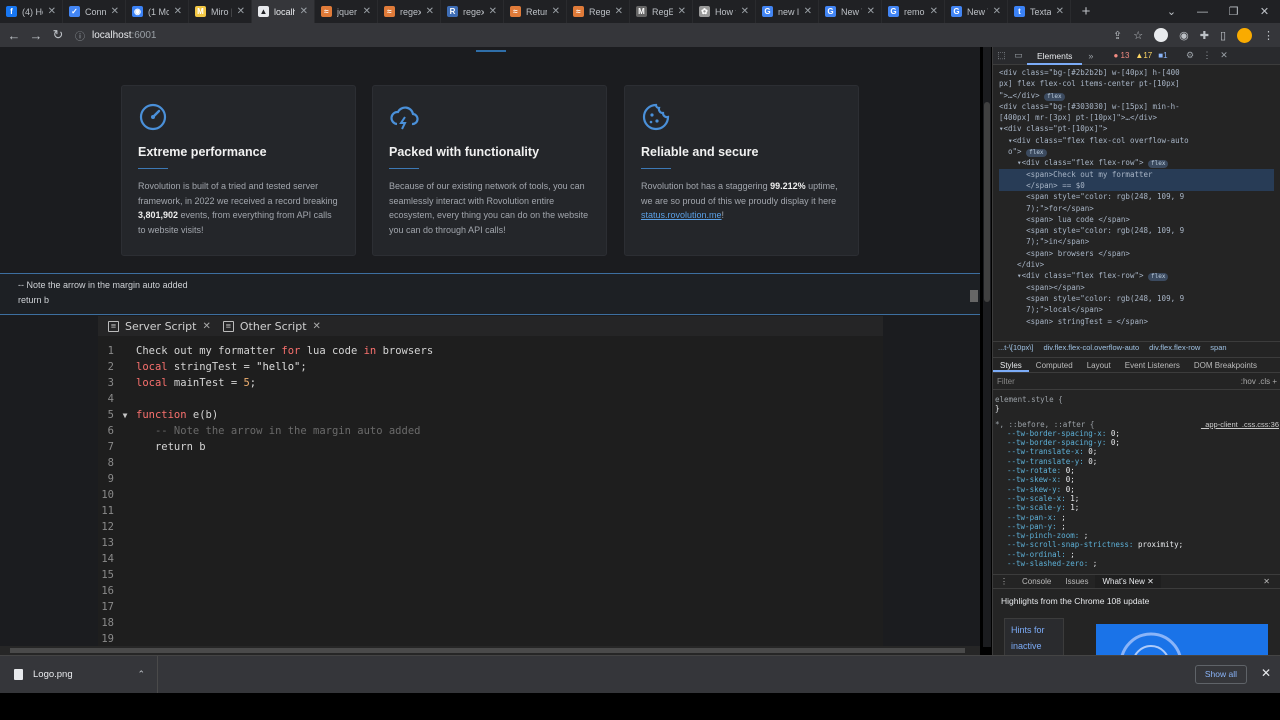 This screenshot has height=720, width=1280. What do you see at coordinates (490, 623) in the screenshot?
I see `code-line: 18` at bounding box center [490, 623].